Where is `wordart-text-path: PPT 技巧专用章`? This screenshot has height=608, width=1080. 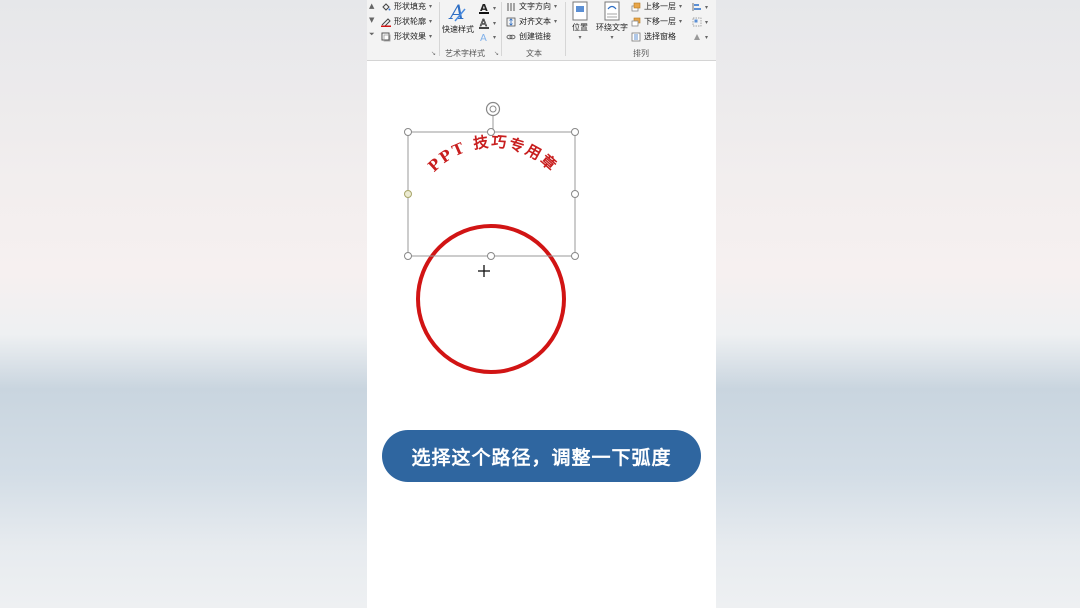
wordart-text-path: PPT 技巧专用章 is located at coordinates (491, 154).